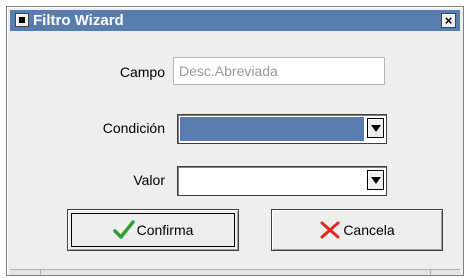 The image size is (469, 278). What do you see at coordinates (133, 128) in the screenshot?
I see `condicion-label: Condición` at bounding box center [133, 128].